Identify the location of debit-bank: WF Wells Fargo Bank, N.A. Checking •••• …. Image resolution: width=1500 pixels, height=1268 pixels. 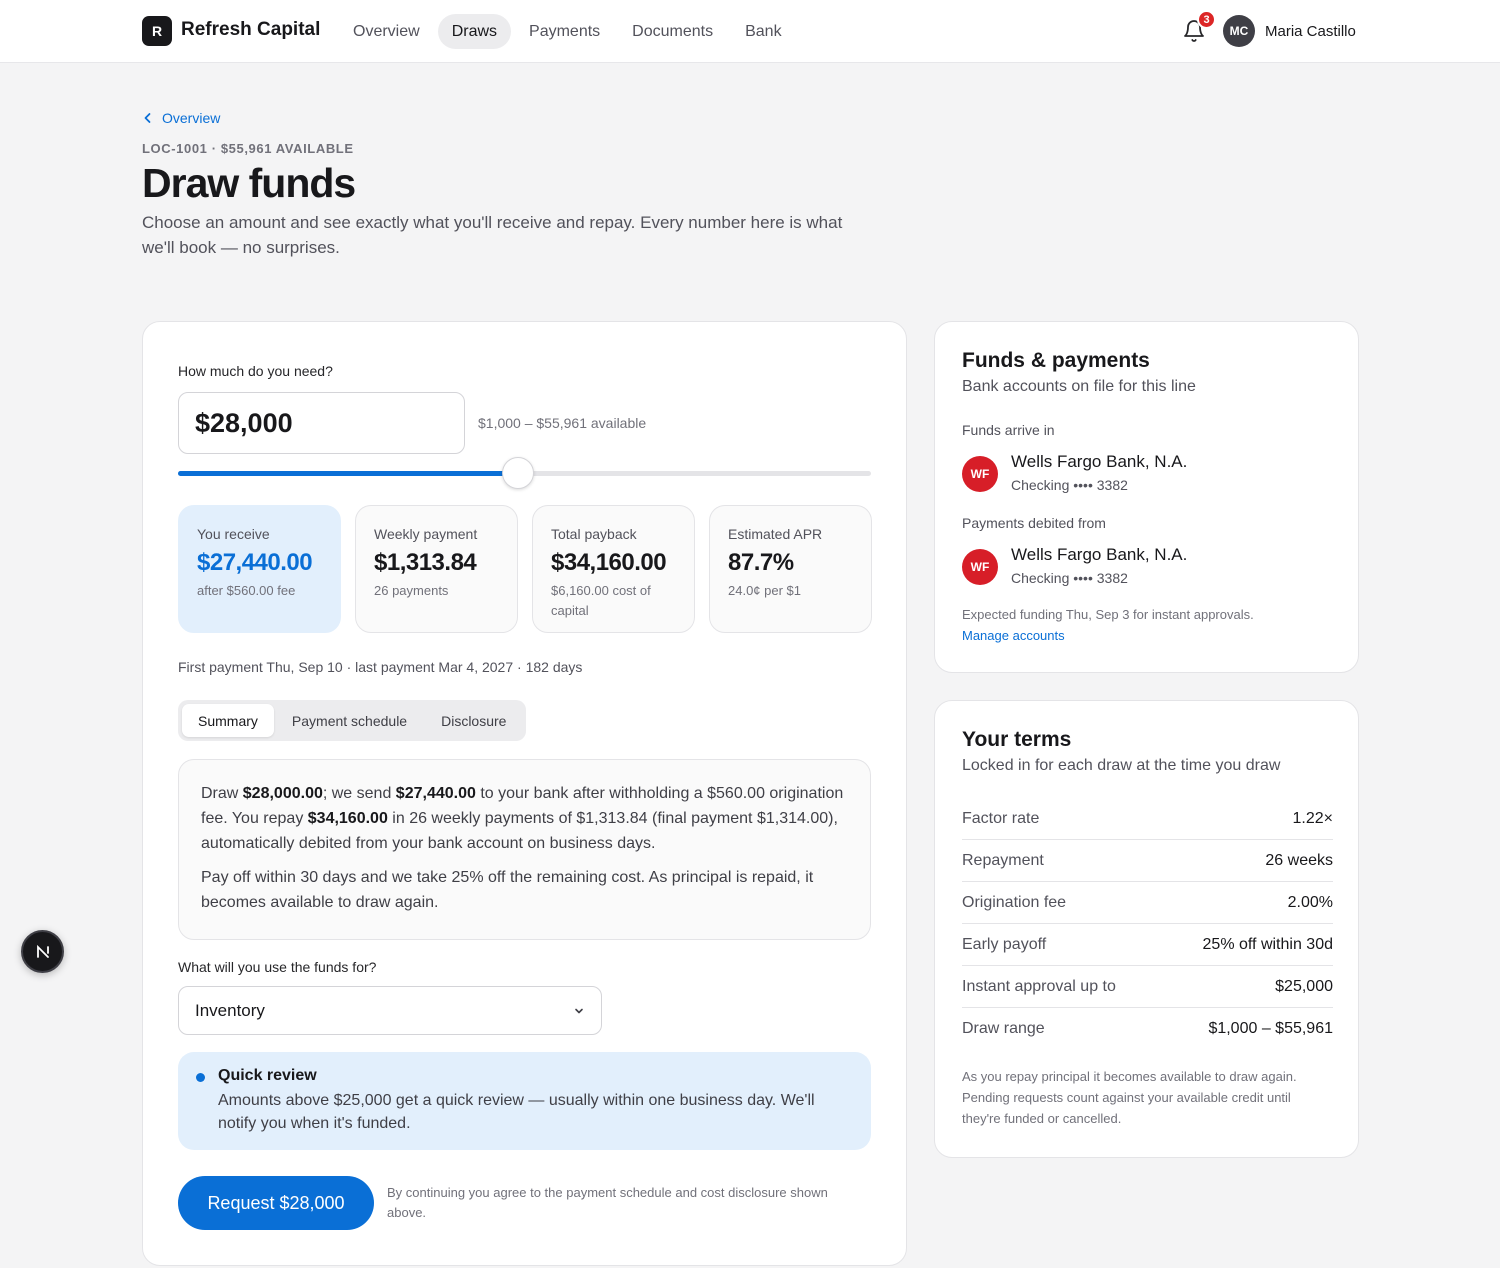
(1152, 568).